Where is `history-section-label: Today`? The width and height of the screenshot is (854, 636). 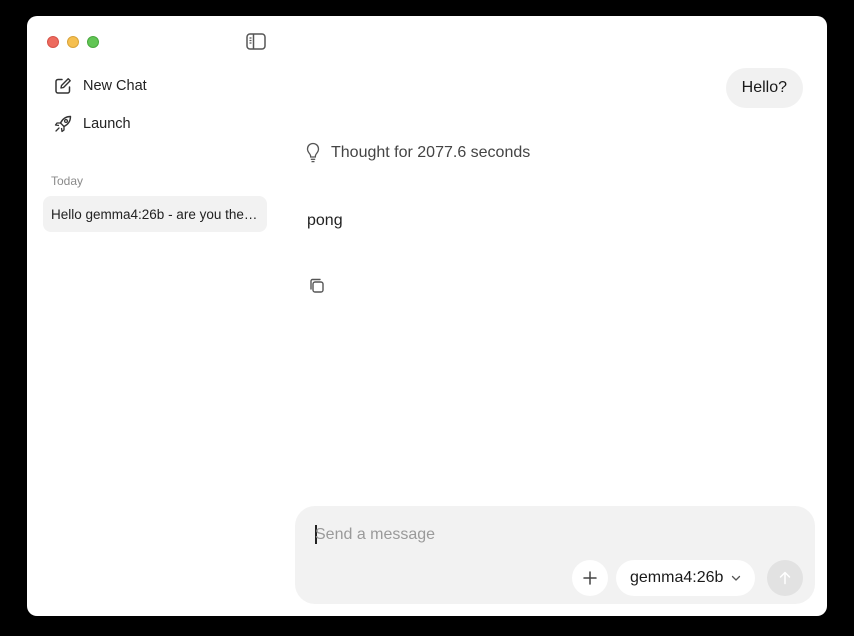
history-section-label: Today is located at coordinates (67, 181).